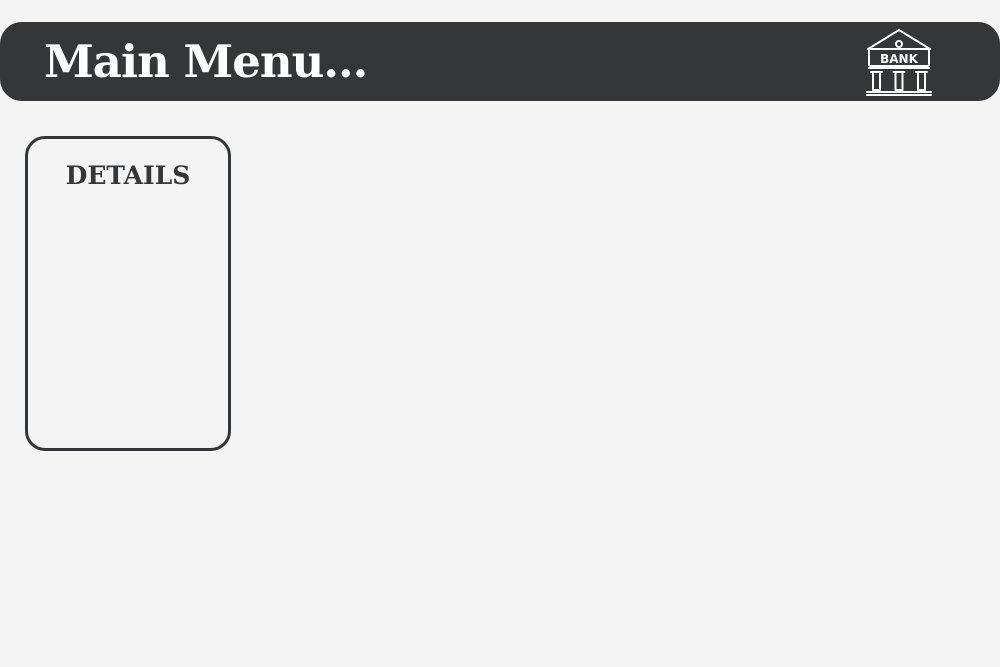 This screenshot has width=1000, height=667. What do you see at coordinates (128, 175) in the screenshot?
I see `details-title: DETAILS` at bounding box center [128, 175].